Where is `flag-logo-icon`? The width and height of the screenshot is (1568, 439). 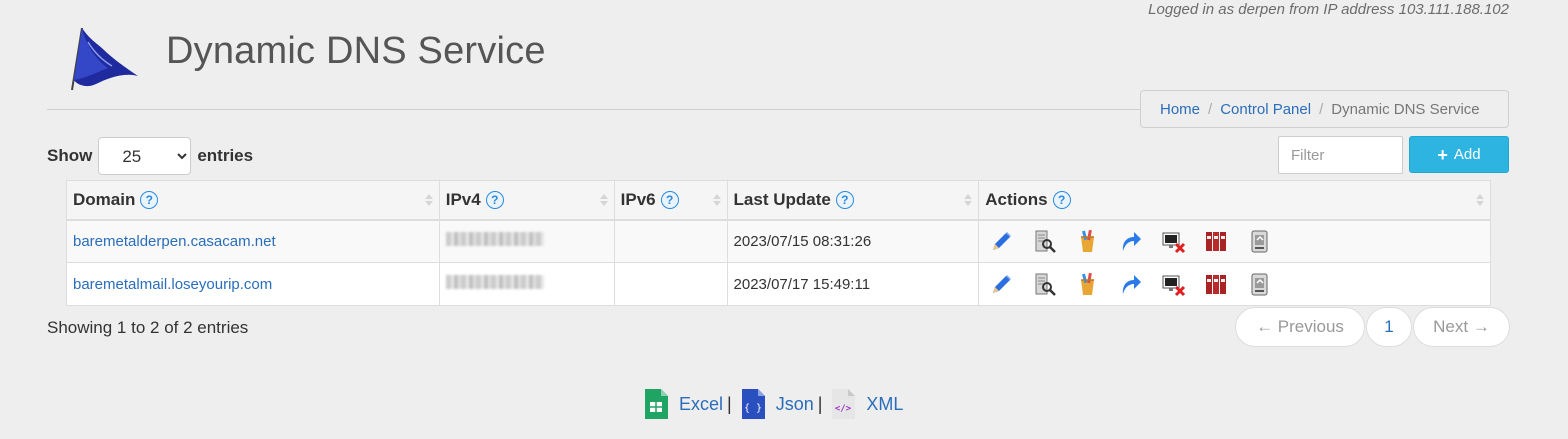
flag-logo-icon is located at coordinates (104, 59).